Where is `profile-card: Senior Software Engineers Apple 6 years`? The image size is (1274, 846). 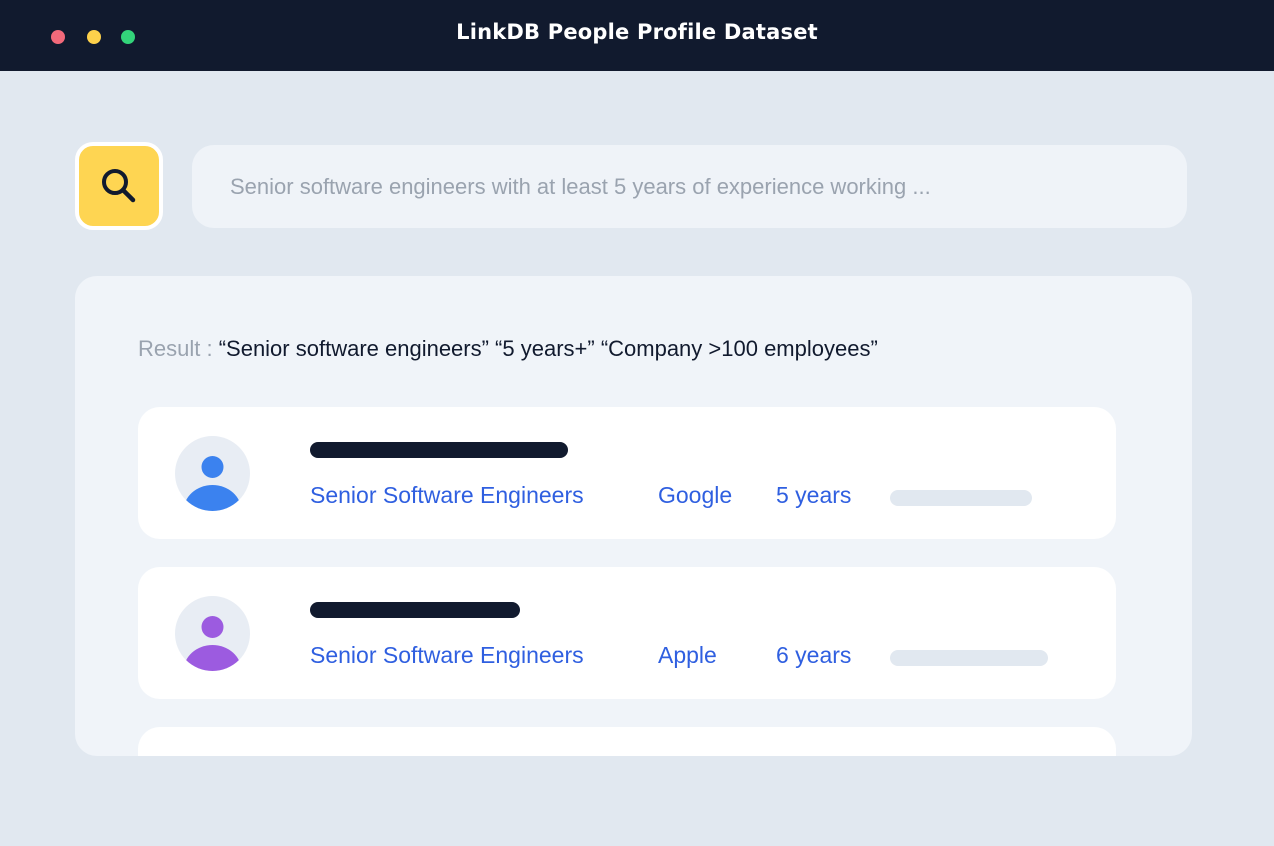 profile-card: Senior Software Engineers Apple 6 years is located at coordinates (627, 633).